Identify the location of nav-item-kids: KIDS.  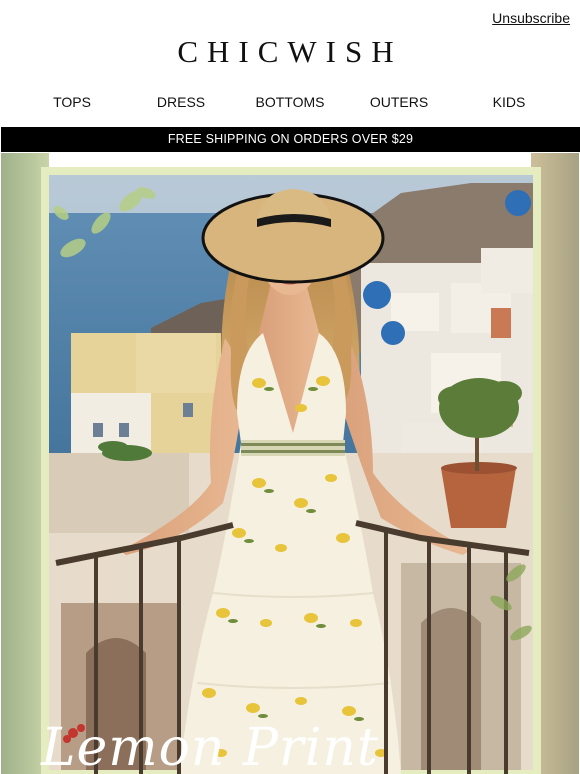
(509, 102).